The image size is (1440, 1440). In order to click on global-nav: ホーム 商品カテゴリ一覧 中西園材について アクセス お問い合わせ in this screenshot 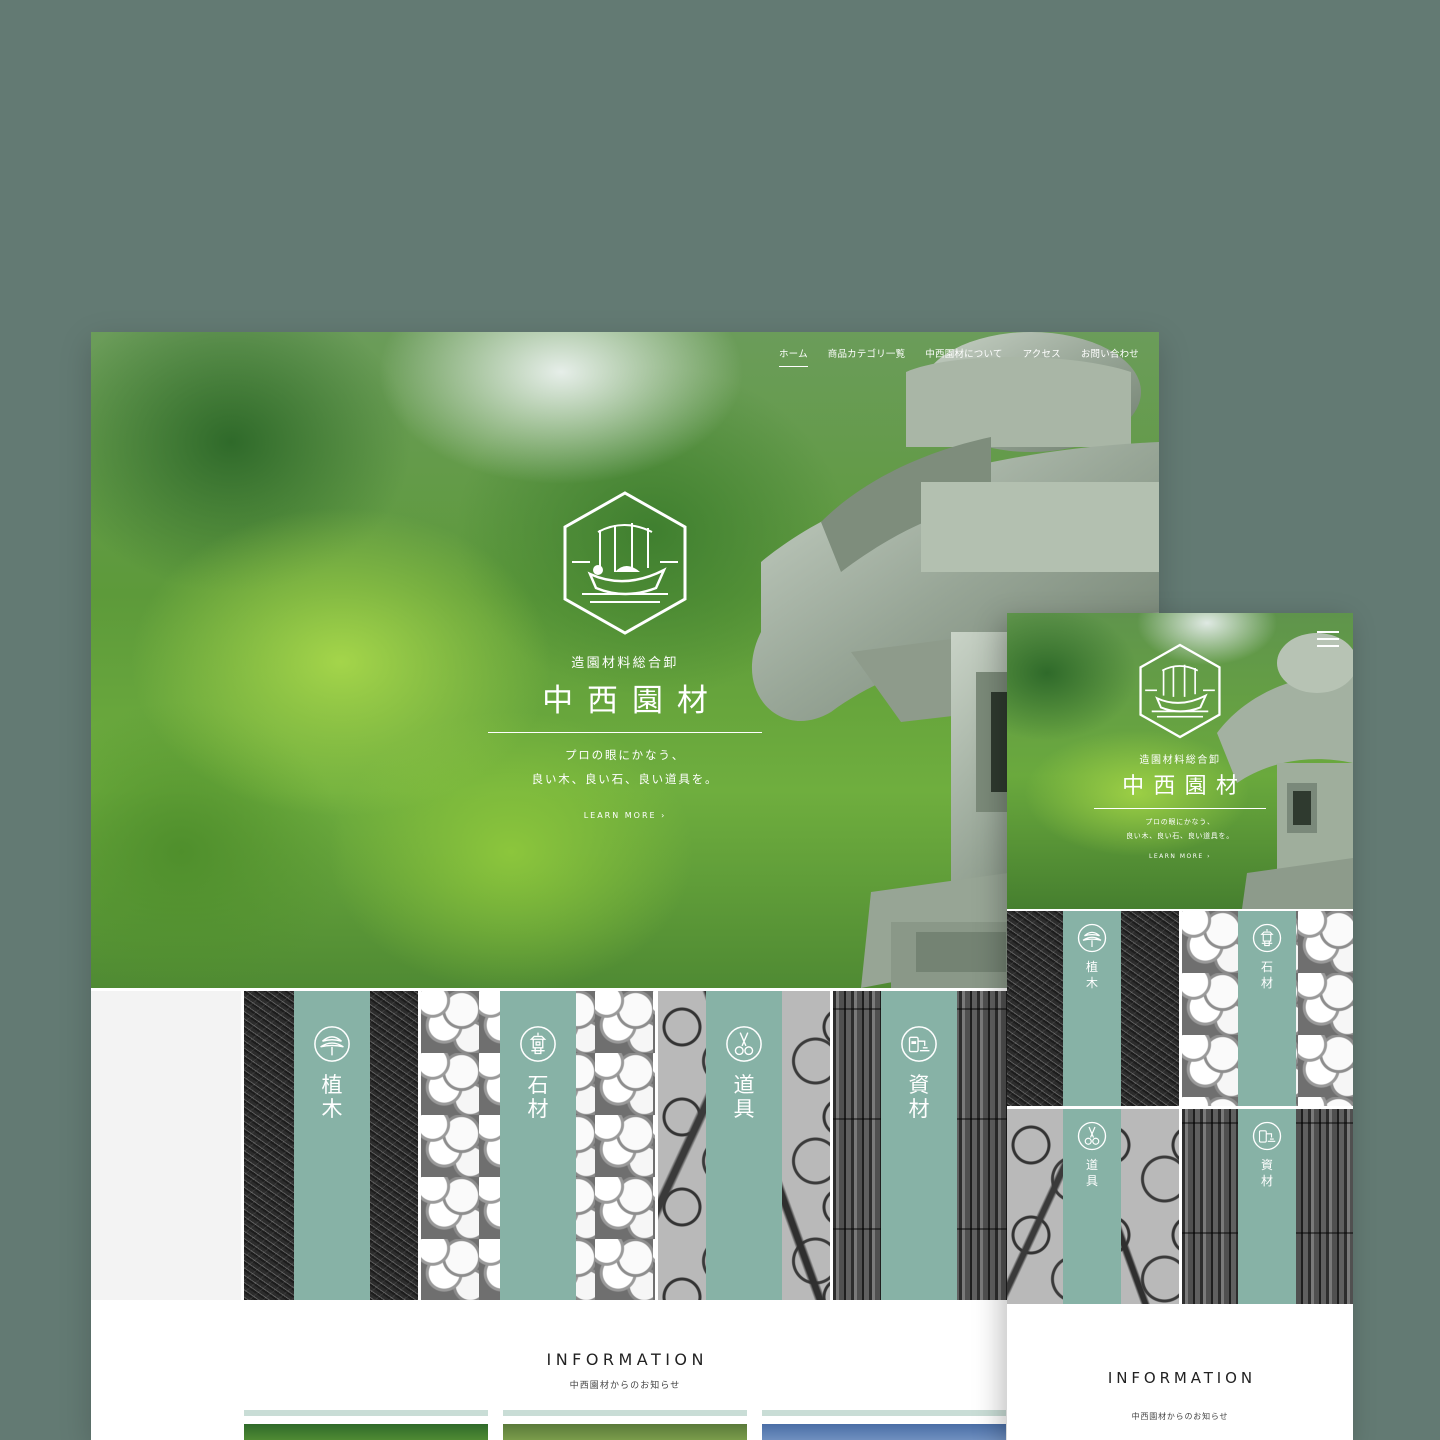, I will do `click(958, 356)`.